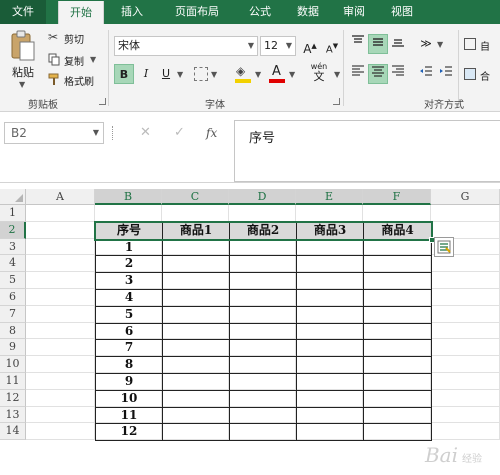  I want to click on enter-icon: ✓, so click(179, 133).